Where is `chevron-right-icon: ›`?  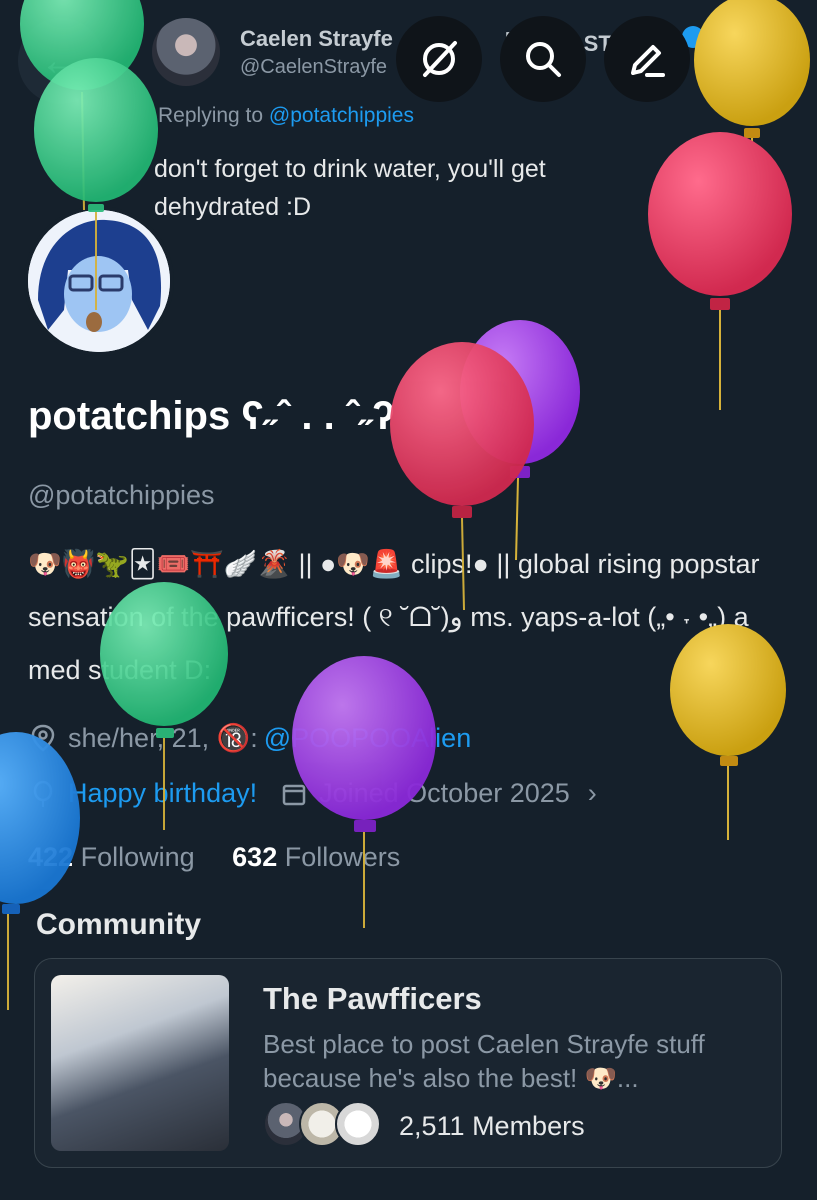
chevron-right-icon: › is located at coordinates (592, 793).